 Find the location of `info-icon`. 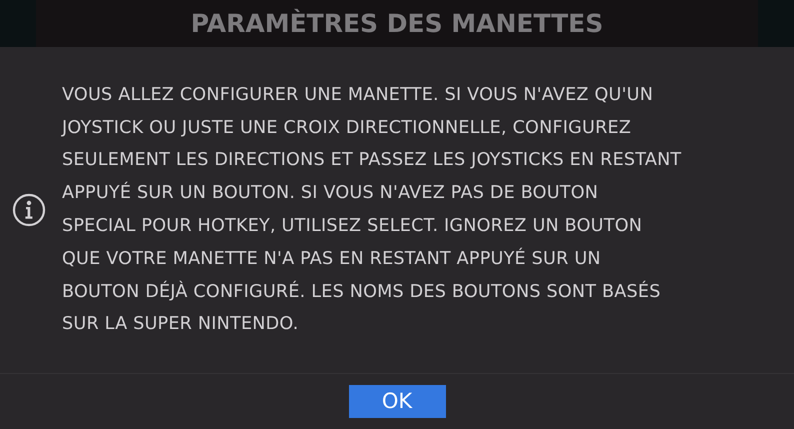

info-icon is located at coordinates (29, 210).